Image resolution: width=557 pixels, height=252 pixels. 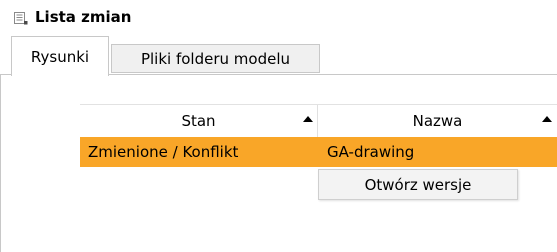 What do you see at coordinates (21, 18) in the screenshot?
I see `list-icon` at bounding box center [21, 18].